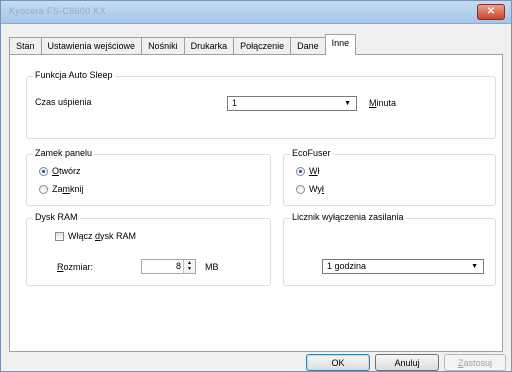 The image size is (512, 372). Describe the element at coordinates (212, 267) in the screenshot. I see `ram-size-unit: MB` at that location.